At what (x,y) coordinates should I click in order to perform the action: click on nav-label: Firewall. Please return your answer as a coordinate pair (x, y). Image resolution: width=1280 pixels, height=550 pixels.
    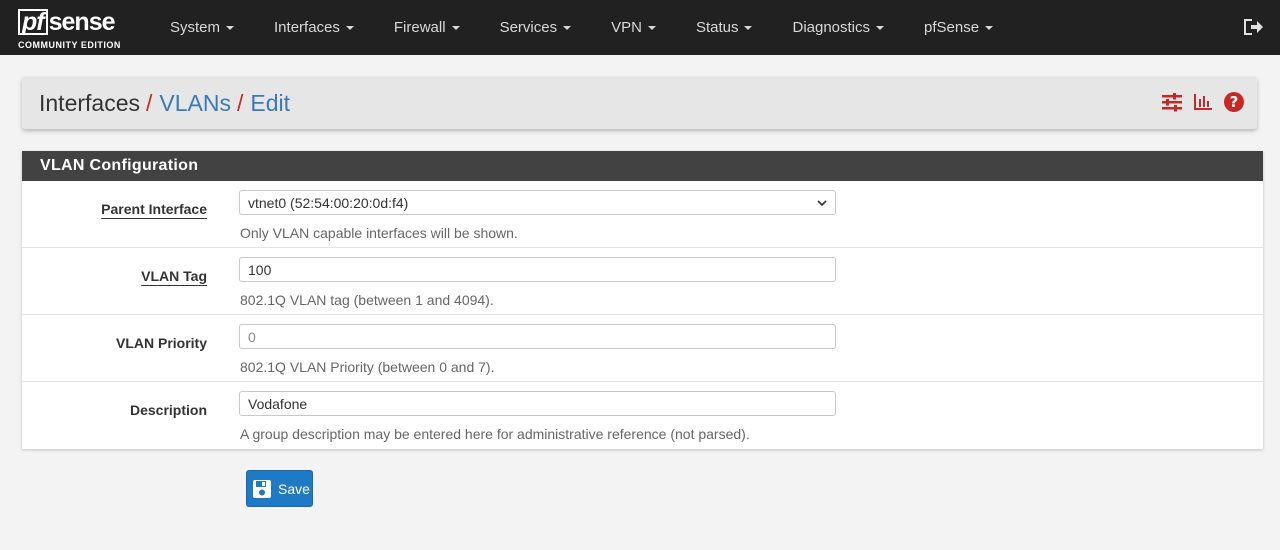
    Looking at the image, I should click on (419, 27).